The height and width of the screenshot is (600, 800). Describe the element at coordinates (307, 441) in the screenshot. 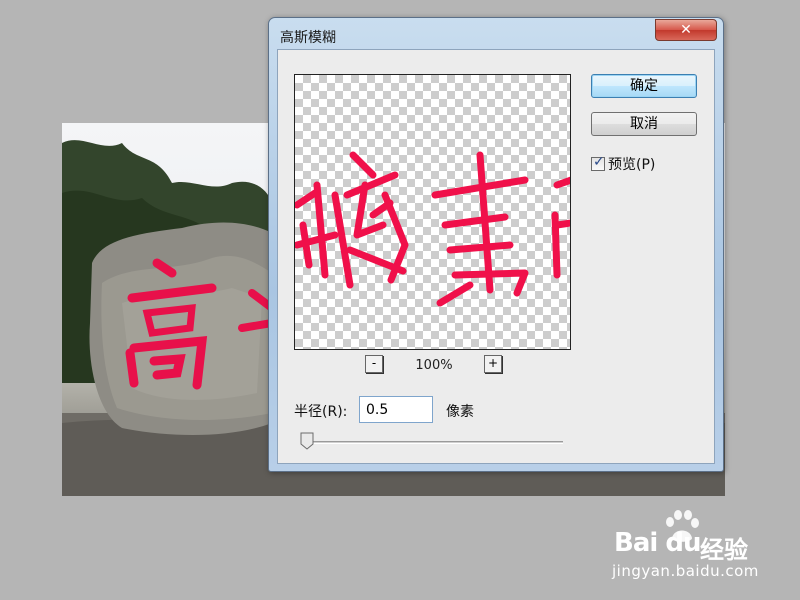

I see `radius-slider-thumb` at that location.